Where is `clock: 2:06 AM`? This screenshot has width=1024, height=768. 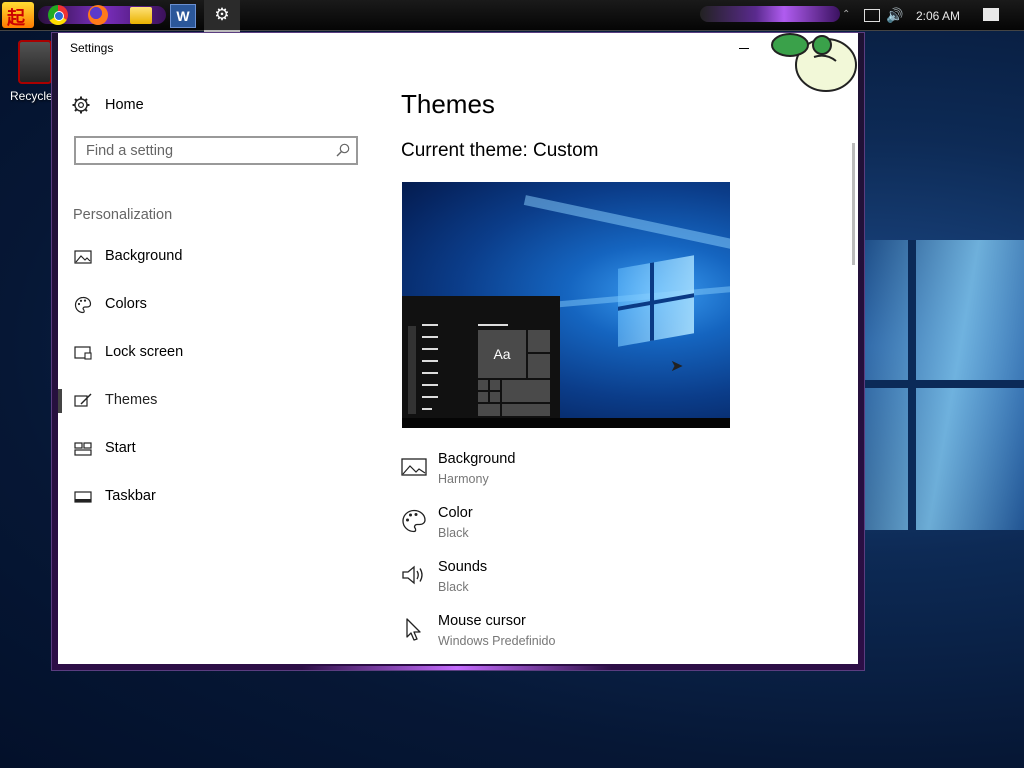 clock: 2:06 AM is located at coordinates (938, 16).